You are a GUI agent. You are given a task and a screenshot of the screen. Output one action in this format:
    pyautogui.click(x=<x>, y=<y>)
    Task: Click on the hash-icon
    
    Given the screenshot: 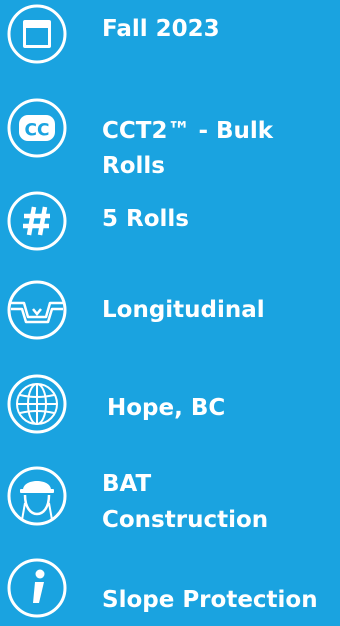 What is the action you would take?
    pyautogui.click(x=37, y=221)
    